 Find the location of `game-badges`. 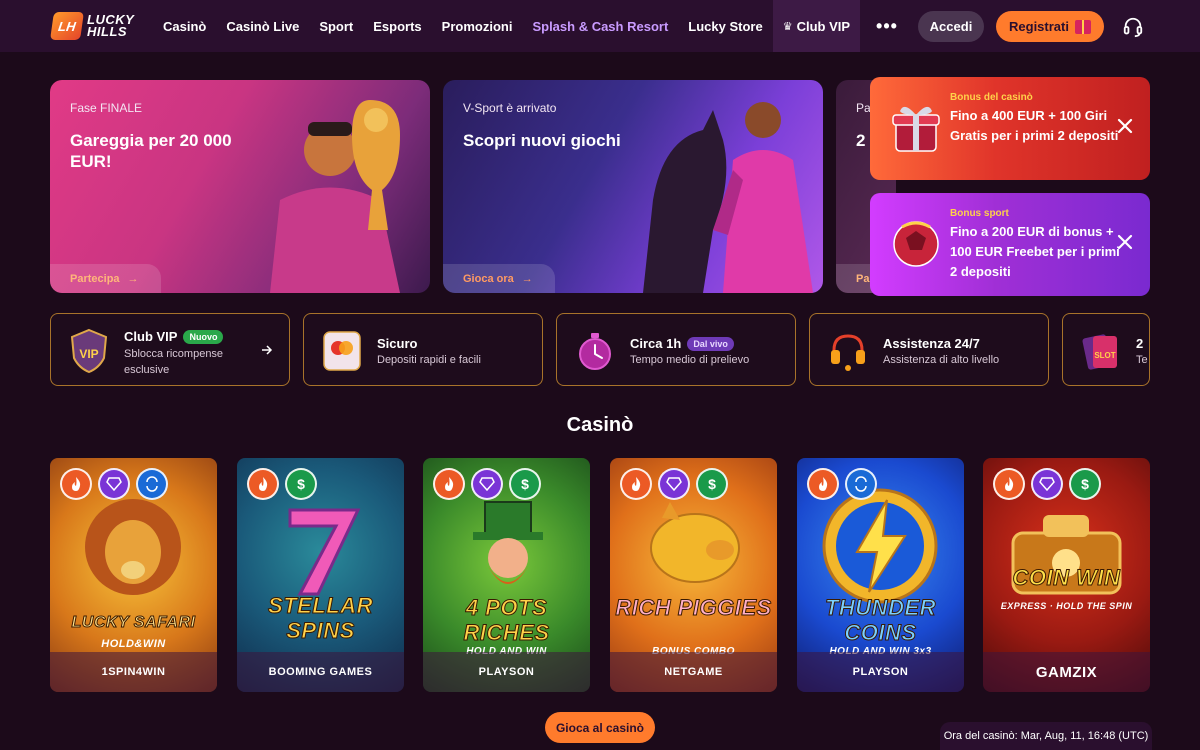

game-badges is located at coordinates (114, 484).